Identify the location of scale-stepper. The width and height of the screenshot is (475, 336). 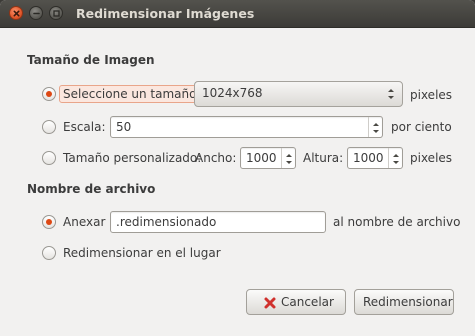
(375, 127).